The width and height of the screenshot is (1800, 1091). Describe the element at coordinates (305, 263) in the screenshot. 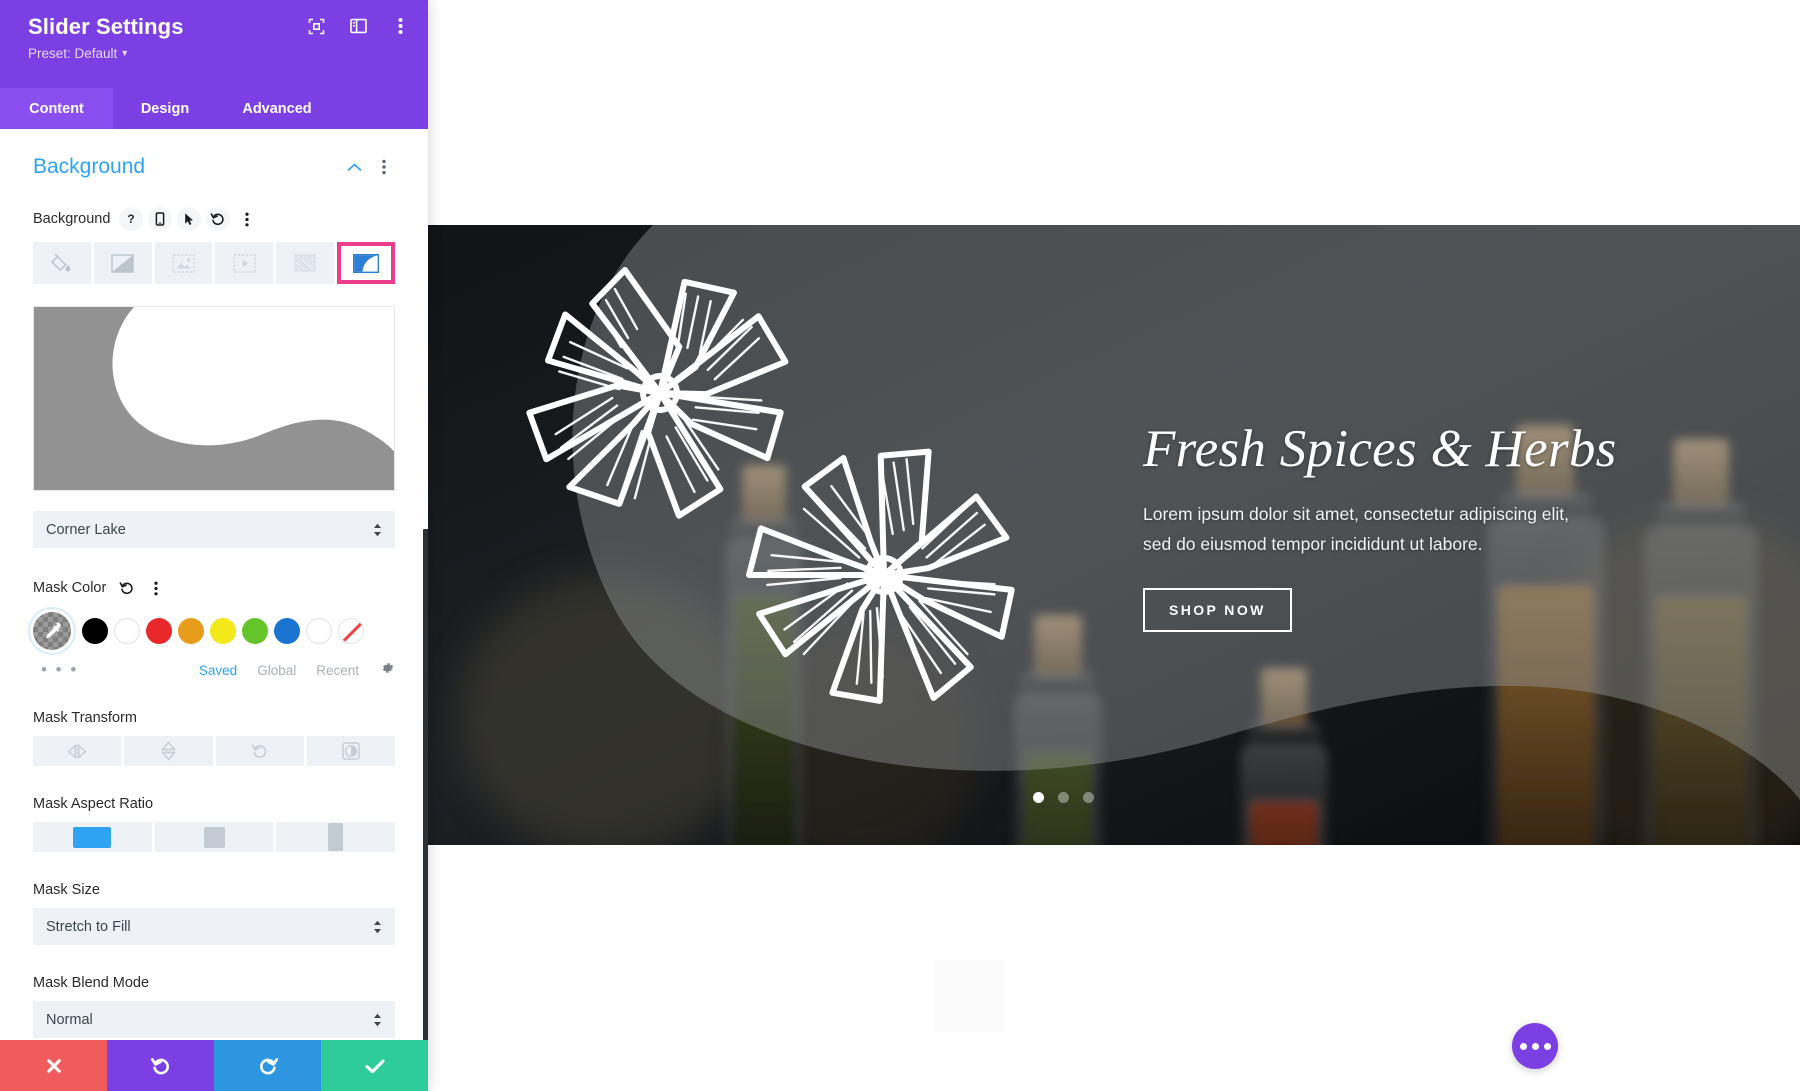

I see `background-type-pattern` at that location.